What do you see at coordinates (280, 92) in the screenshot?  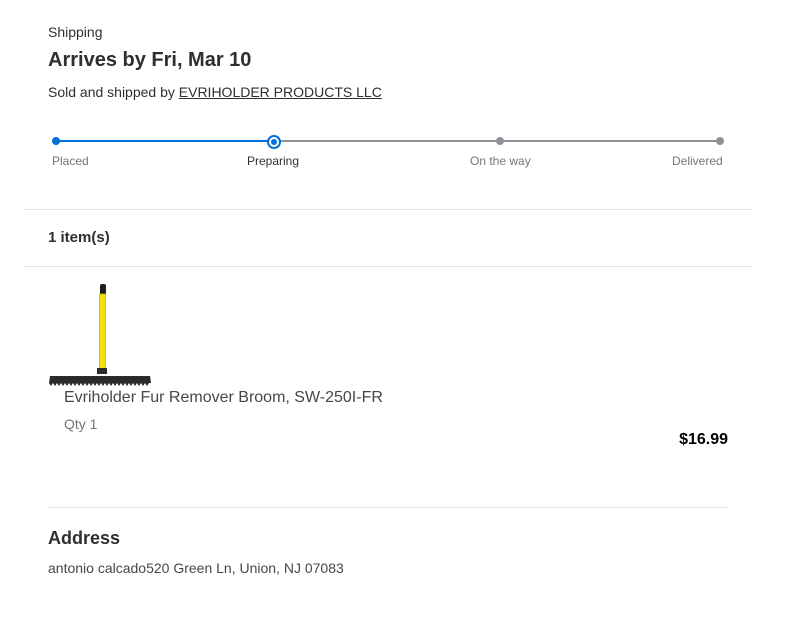 I see `seller-link: EVRIHOLDER PRODUCTS LLC` at bounding box center [280, 92].